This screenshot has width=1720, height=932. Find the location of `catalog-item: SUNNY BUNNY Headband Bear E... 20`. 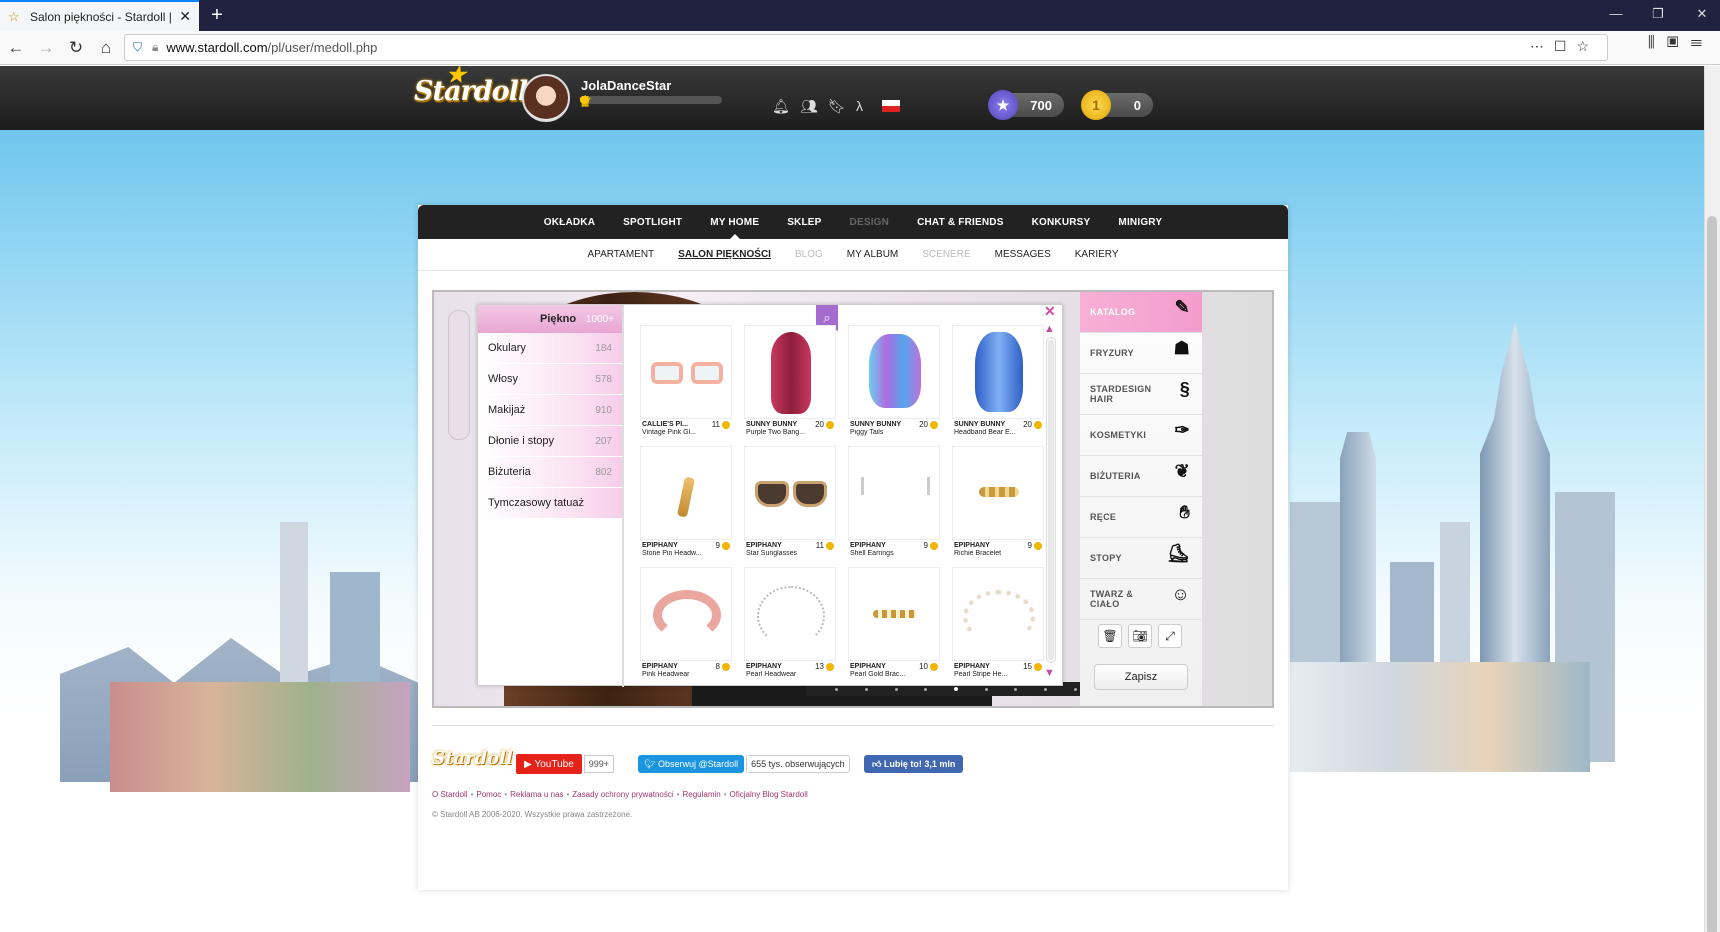

catalog-item: SUNNY BUNNY Headband Bear E... 20 is located at coordinates (998, 383).